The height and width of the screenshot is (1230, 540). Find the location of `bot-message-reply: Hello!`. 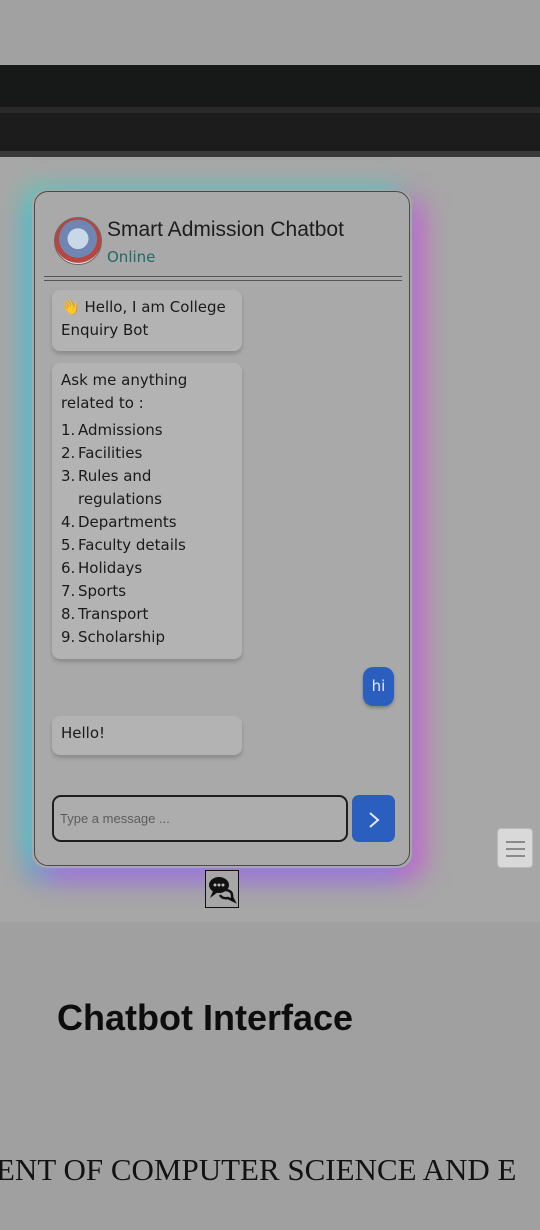

bot-message-reply: Hello! is located at coordinates (147, 735).